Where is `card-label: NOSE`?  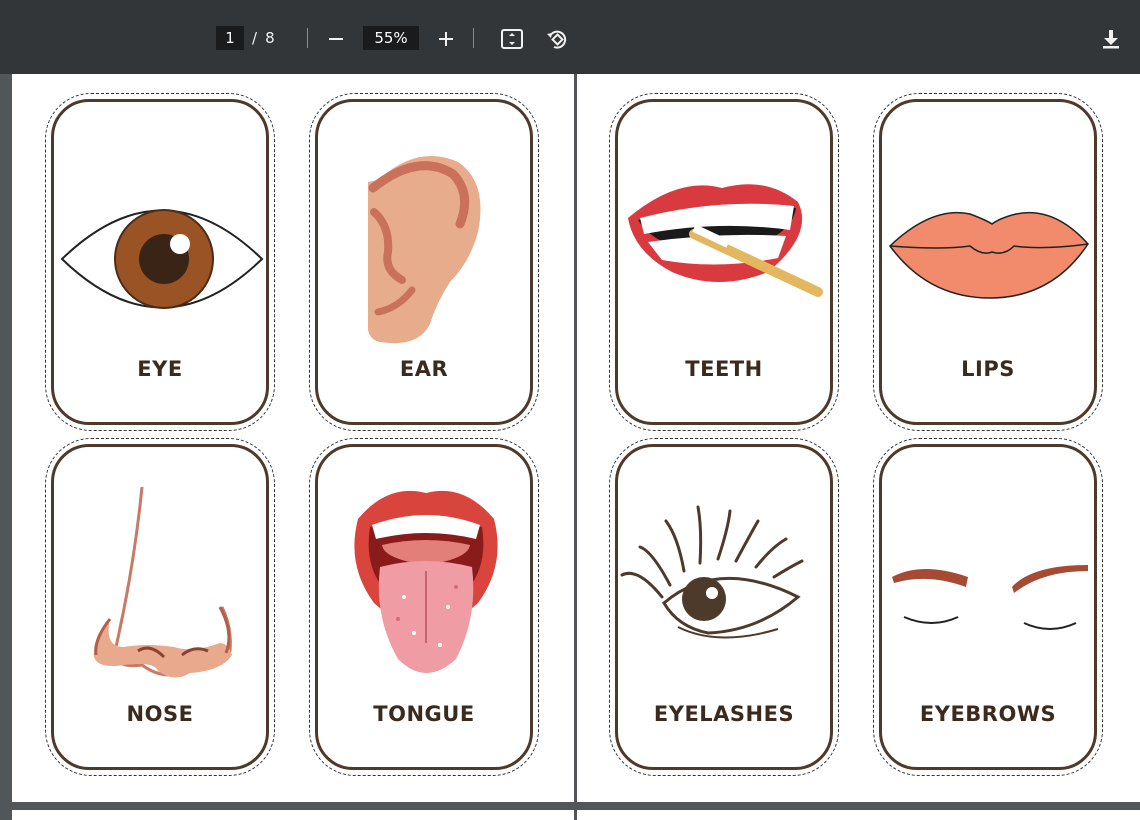
card-label: NOSE is located at coordinates (160, 714).